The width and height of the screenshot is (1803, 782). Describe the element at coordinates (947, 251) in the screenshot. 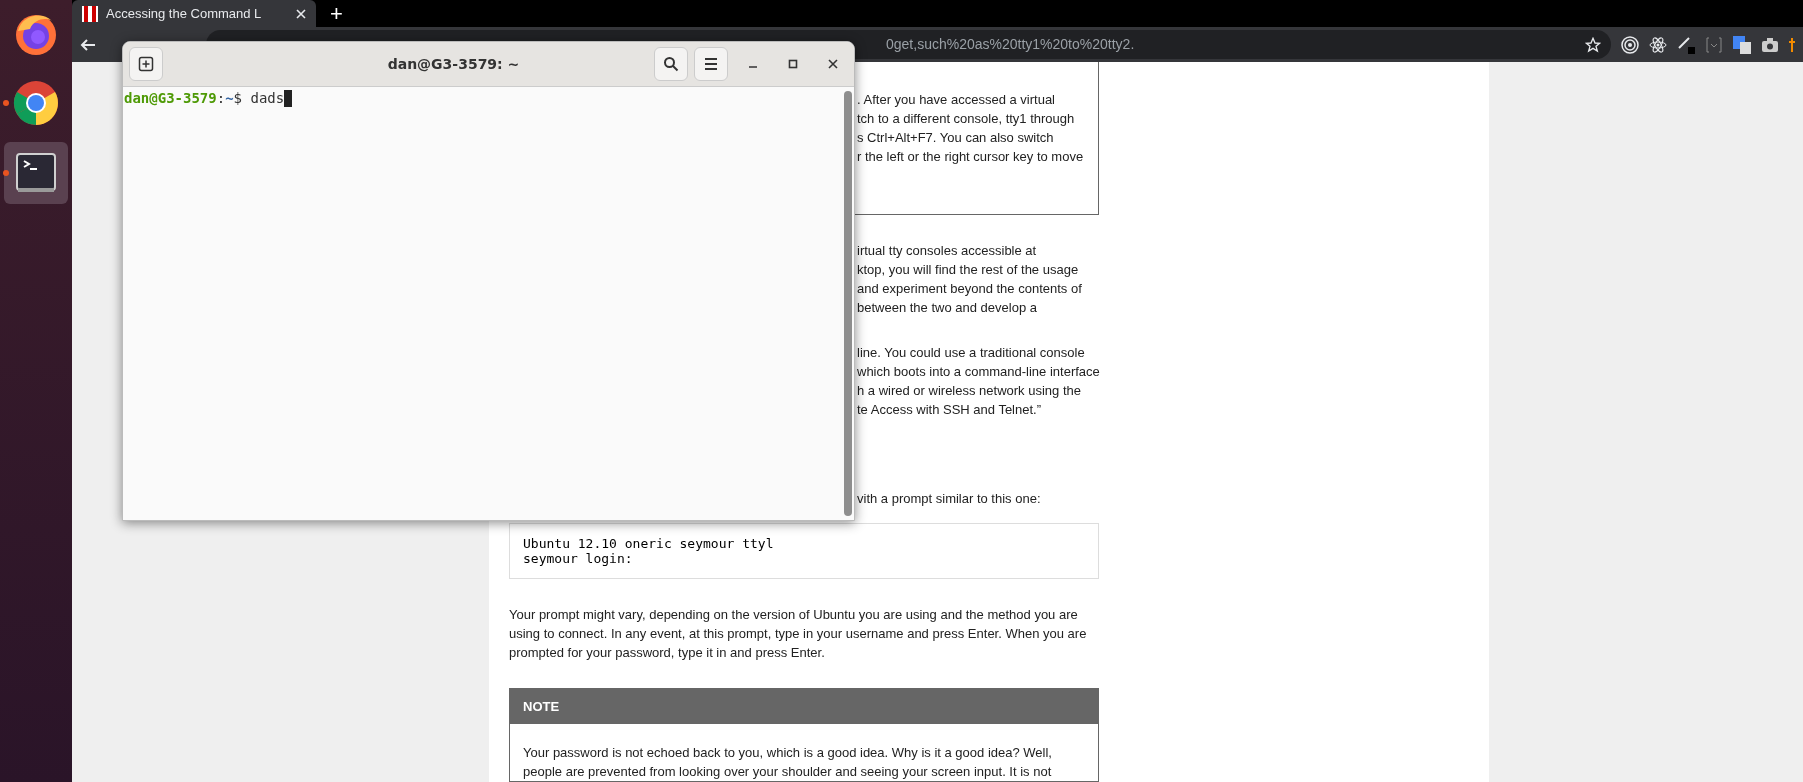

I see `text-line: irtual tty consoles accessible at` at that location.